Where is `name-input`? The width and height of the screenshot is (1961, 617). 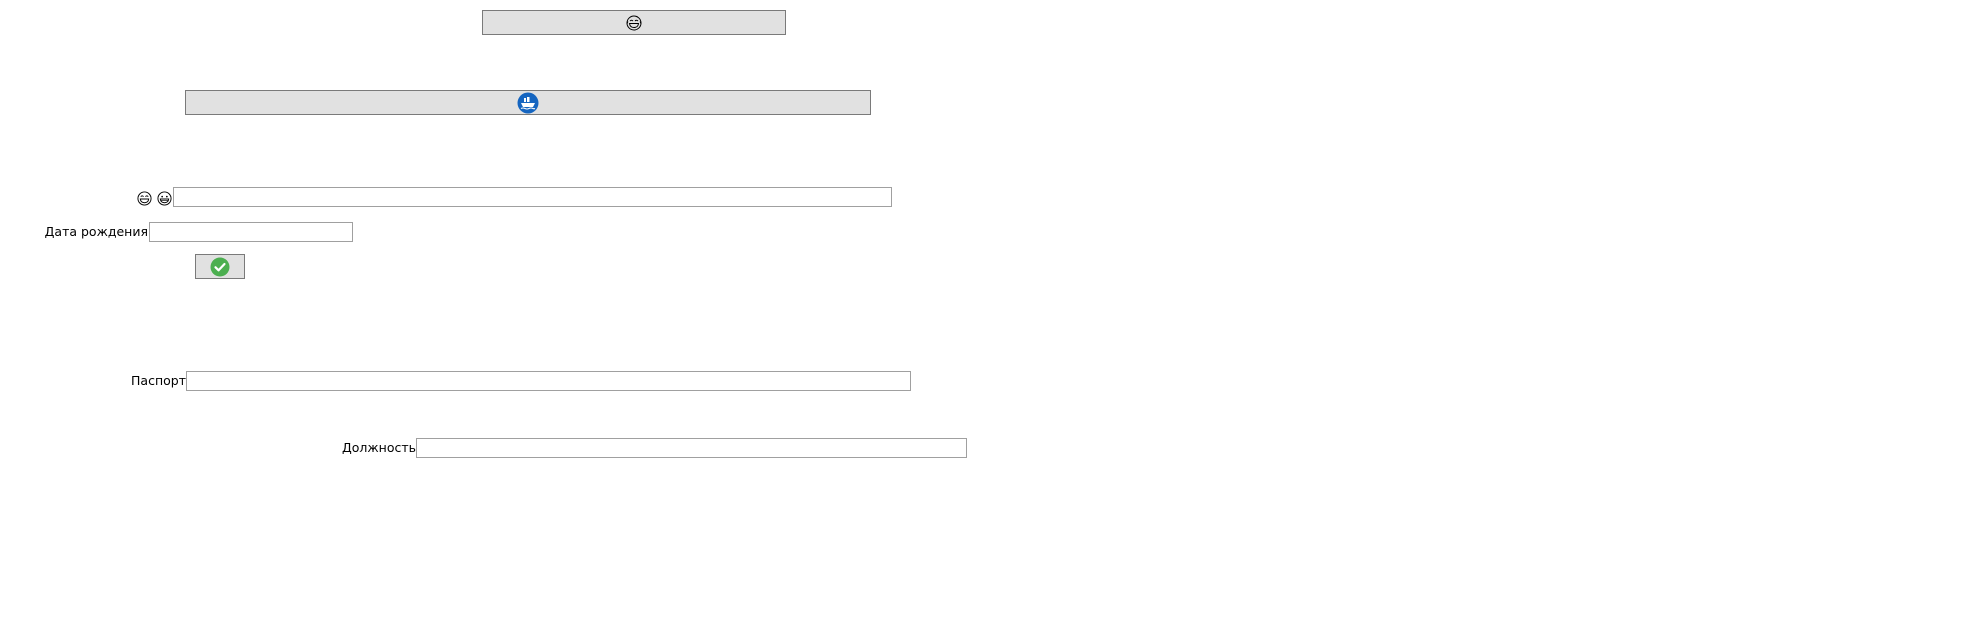
name-input is located at coordinates (532, 197).